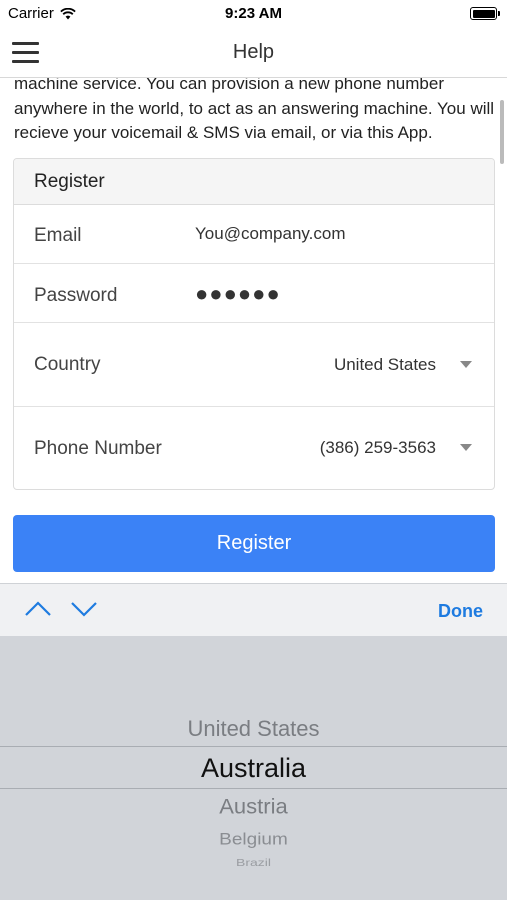 The height and width of the screenshot is (900, 507). I want to click on password-row: Password ●●●●●●, so click(254, 293).